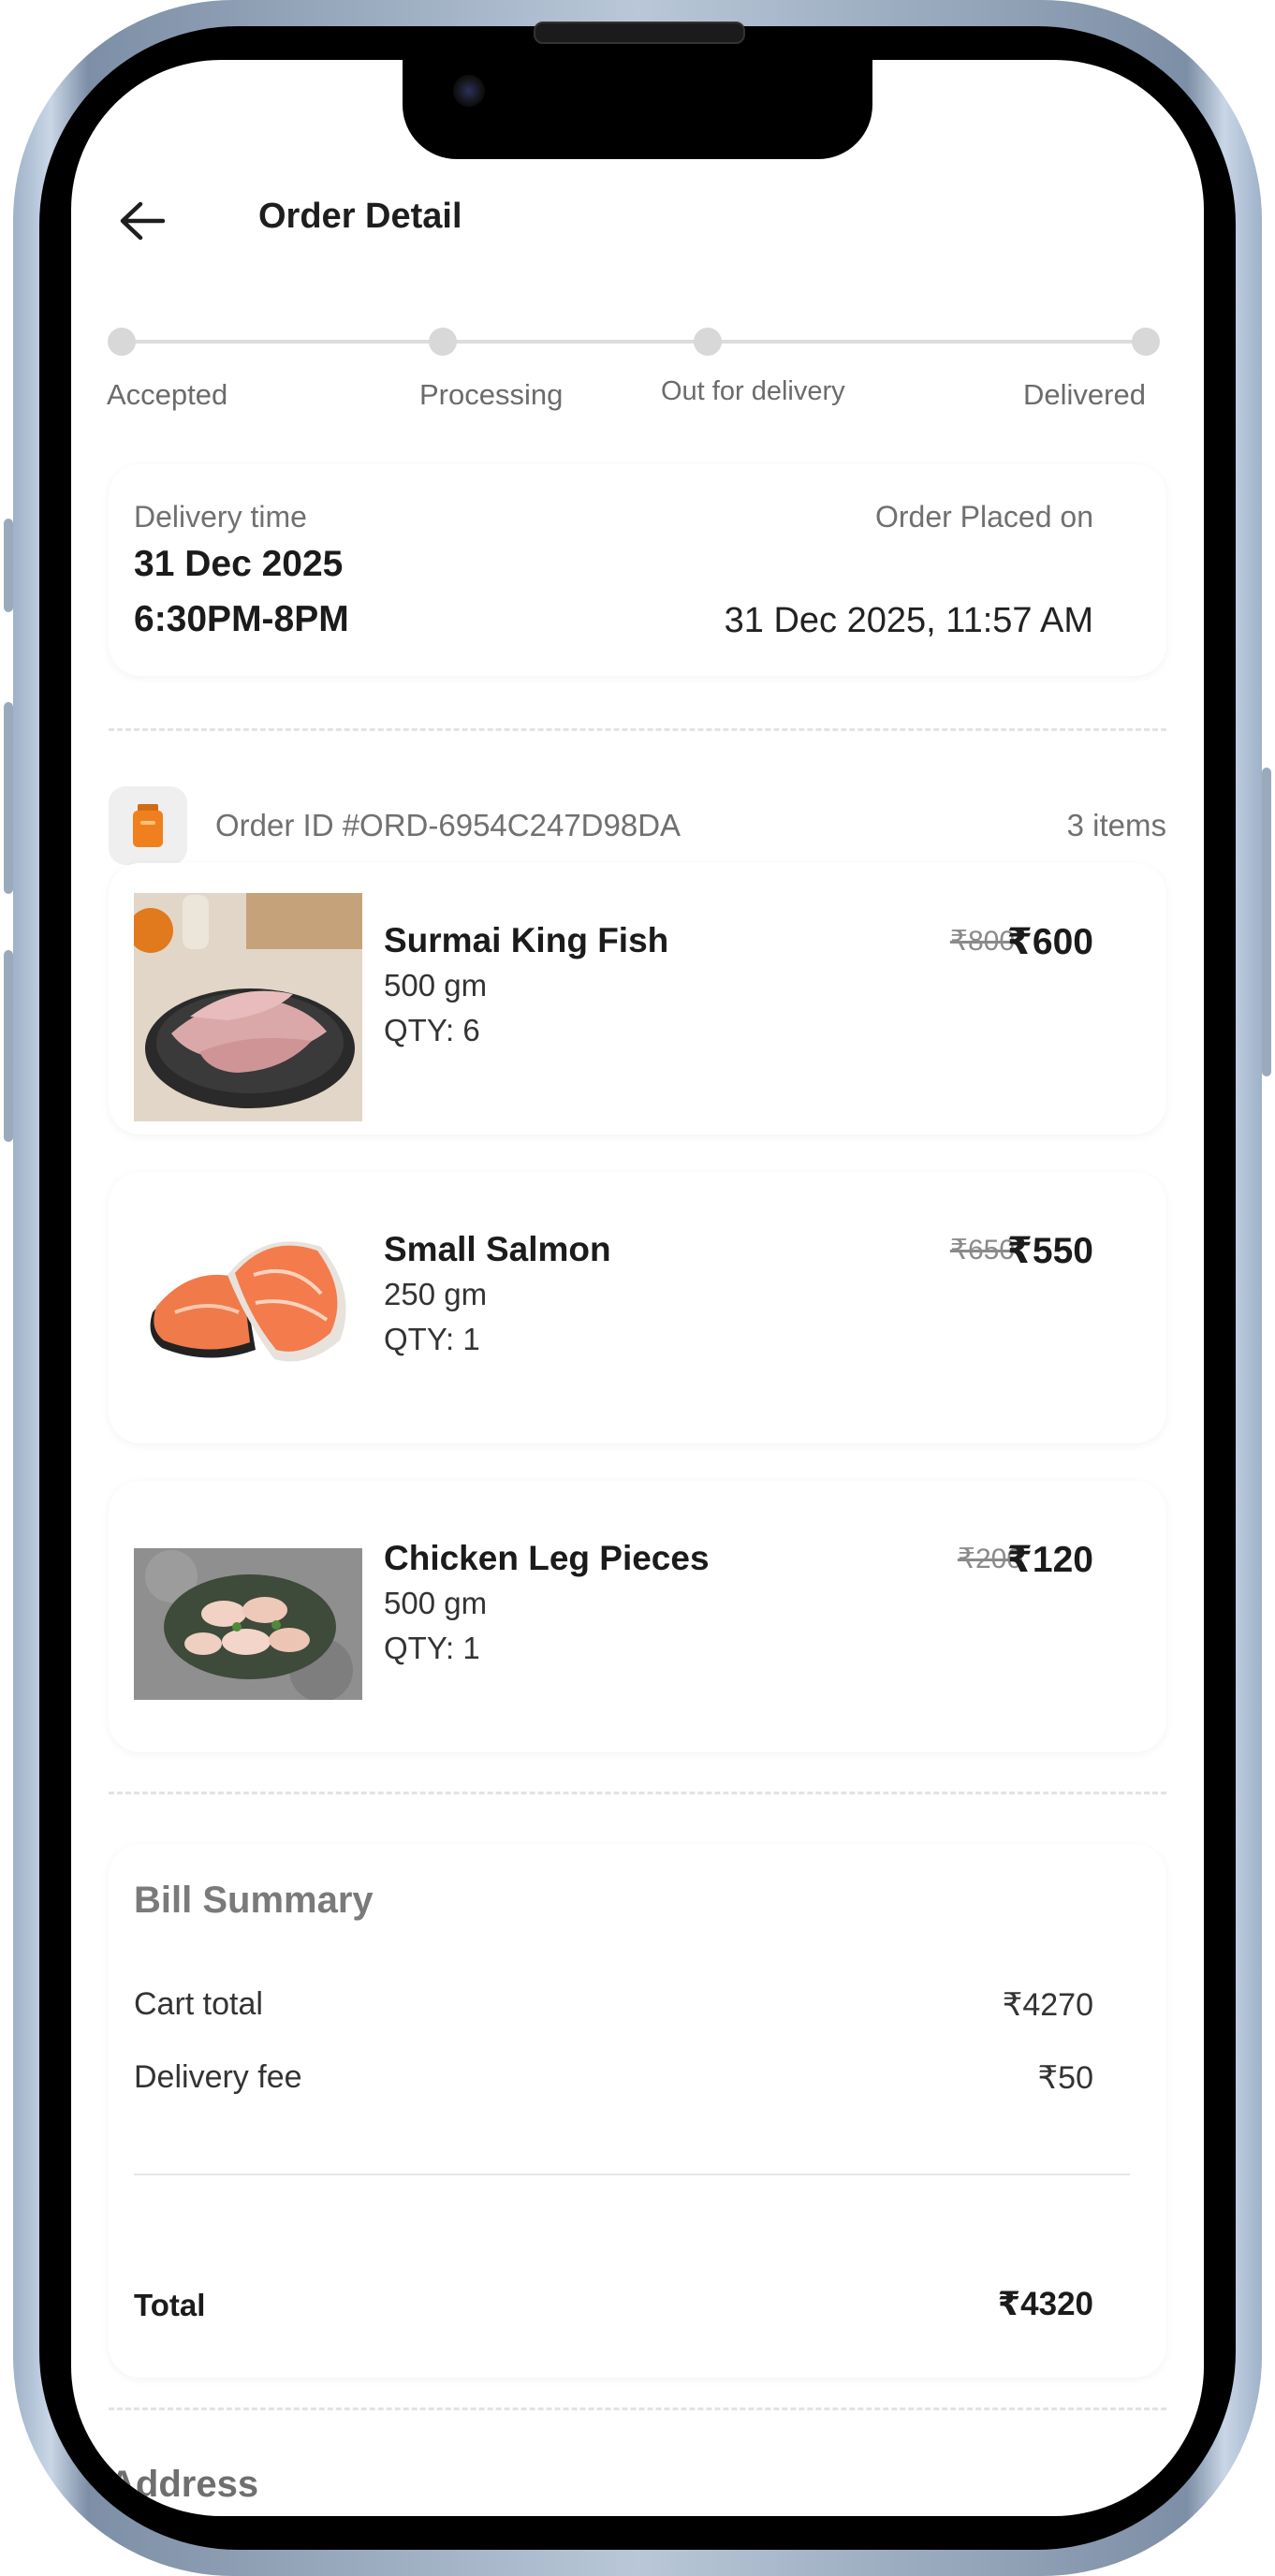 This screenshot has width=1275, height=2576. I want to click on step-dot-accepted, so click(122, 342).